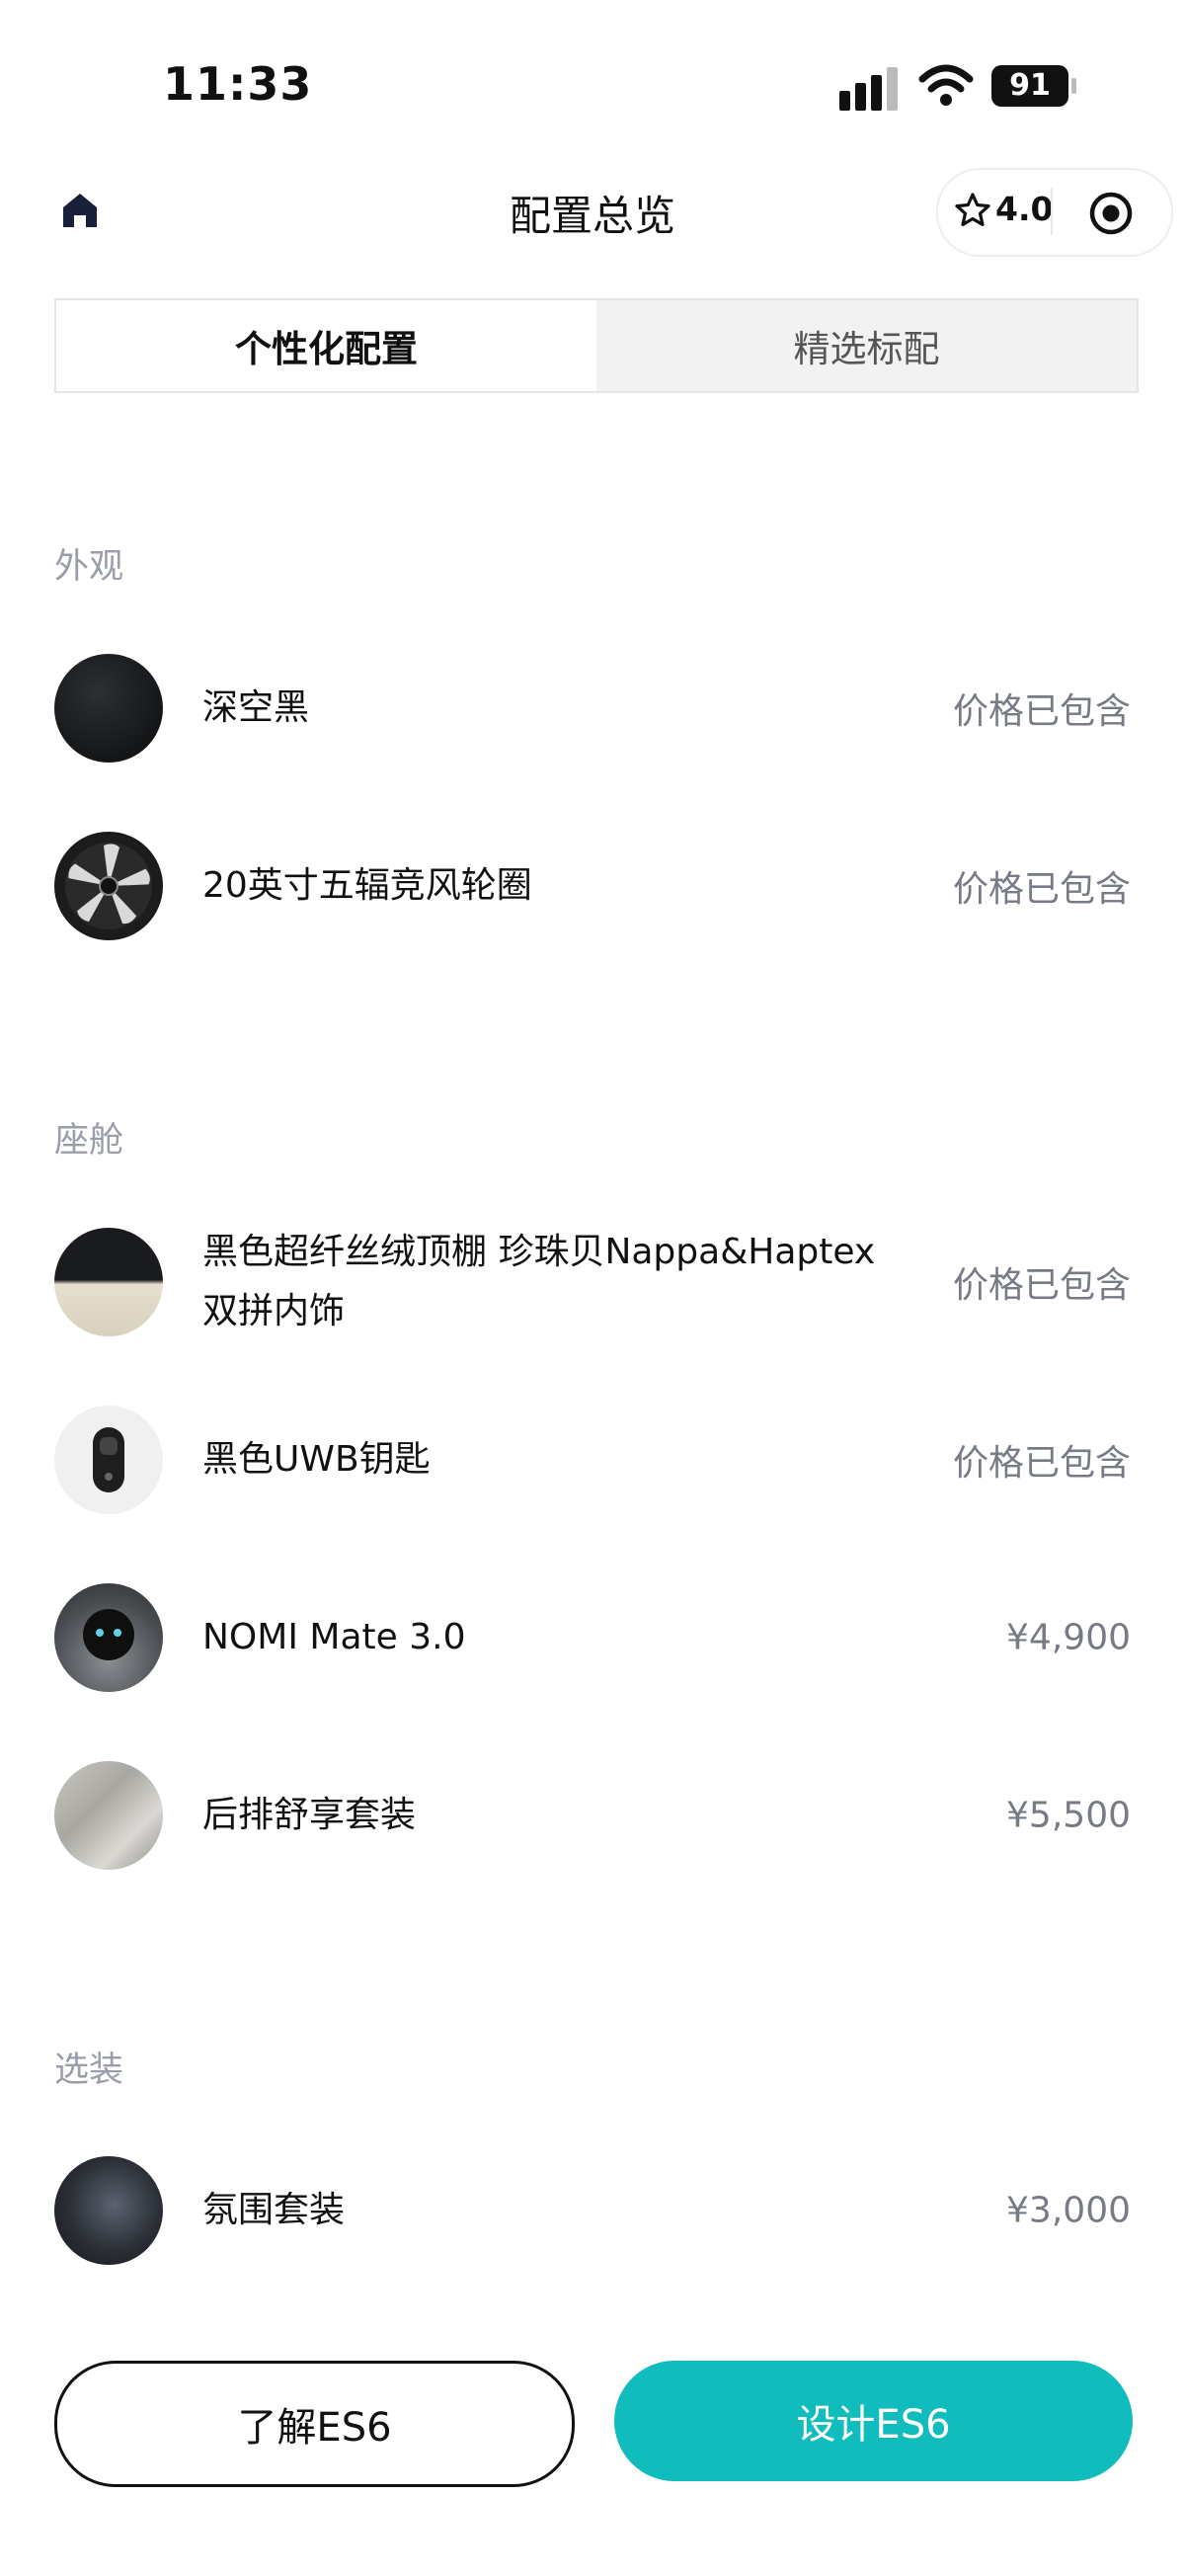 The image size is (1185, 2576). I want to click on item-label: NOMI Mate 3.0, so click(334, 1637).